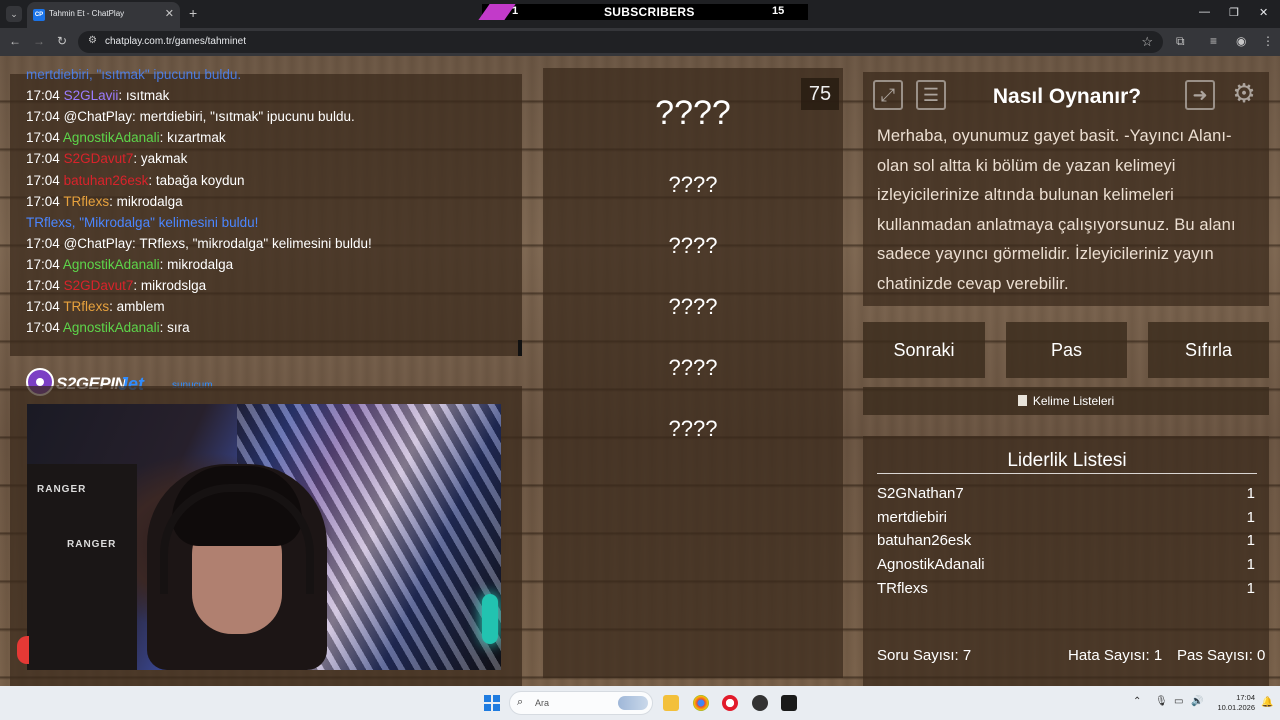 Image resolution: width=1280 pixels, height=720 pixels. What do you see at coordinates (1161, 701) in the screenshot?
I see `microphone-icon: 🎙` at bounding box center [1161, 701].